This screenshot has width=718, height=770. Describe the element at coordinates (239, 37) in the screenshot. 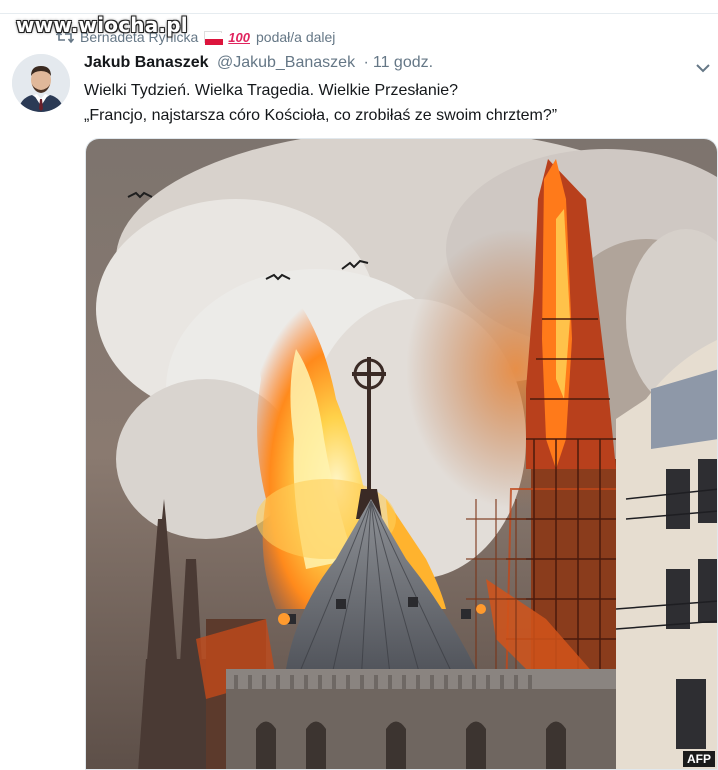

I see `hundred-points-emoji: 100` at that location.